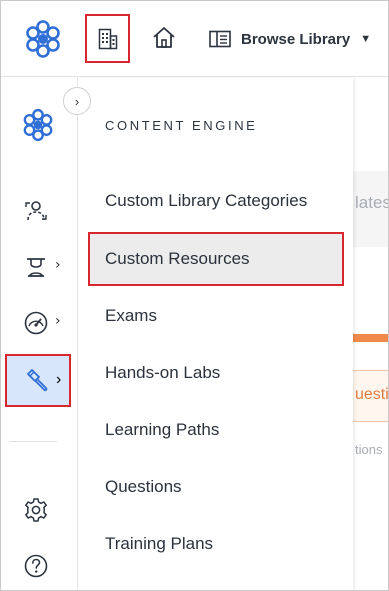  I want to click on background-accent-bar, so click(370, 338).